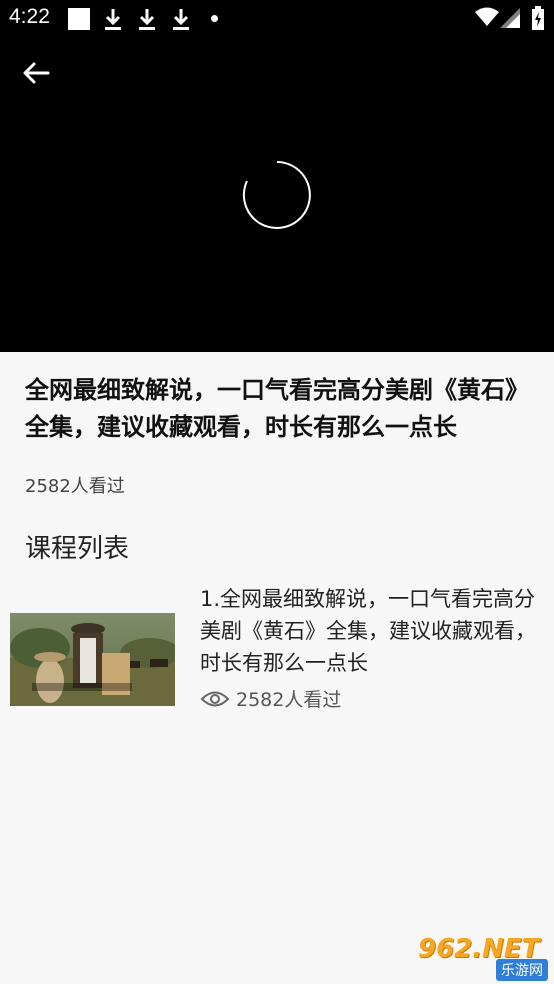 The image size is (554, 984). What do you see at coordinates (277, 18) in the screenshot?
I see `status-bar: 4:22` at bounding box center [277, 18].